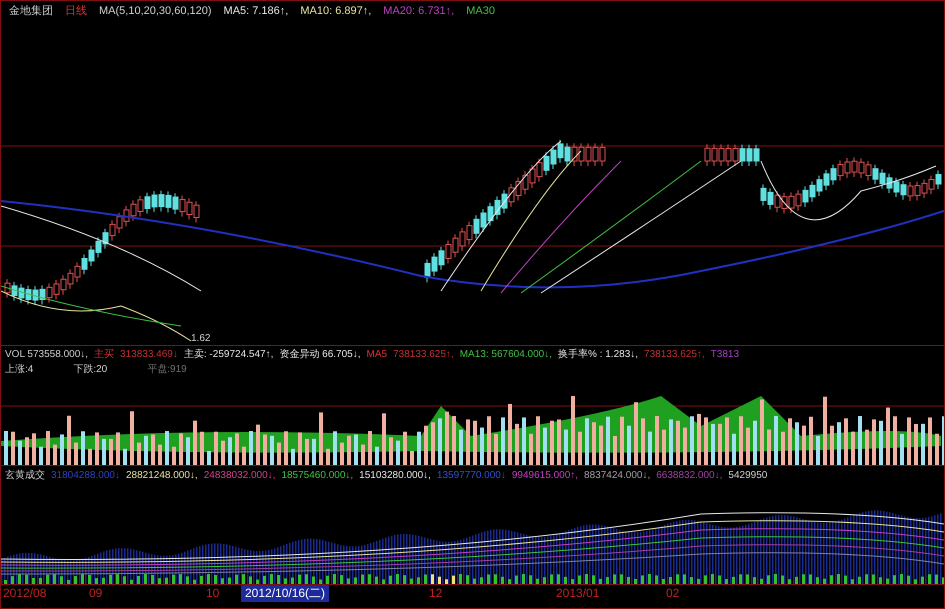  What do you see at coordinates (46, 355) in the screenshot?
I see `indicator-label: VOL 573558.000↓,` at bounding box center [46, 355].